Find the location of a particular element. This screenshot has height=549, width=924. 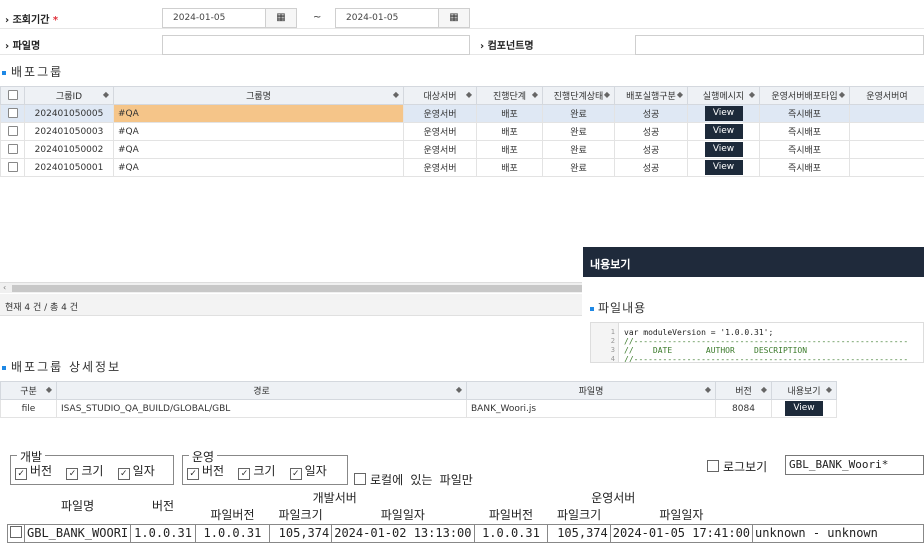

group-grid-status: 현재 4 건 / 총 4 건 is located at coordinates (291, 305).